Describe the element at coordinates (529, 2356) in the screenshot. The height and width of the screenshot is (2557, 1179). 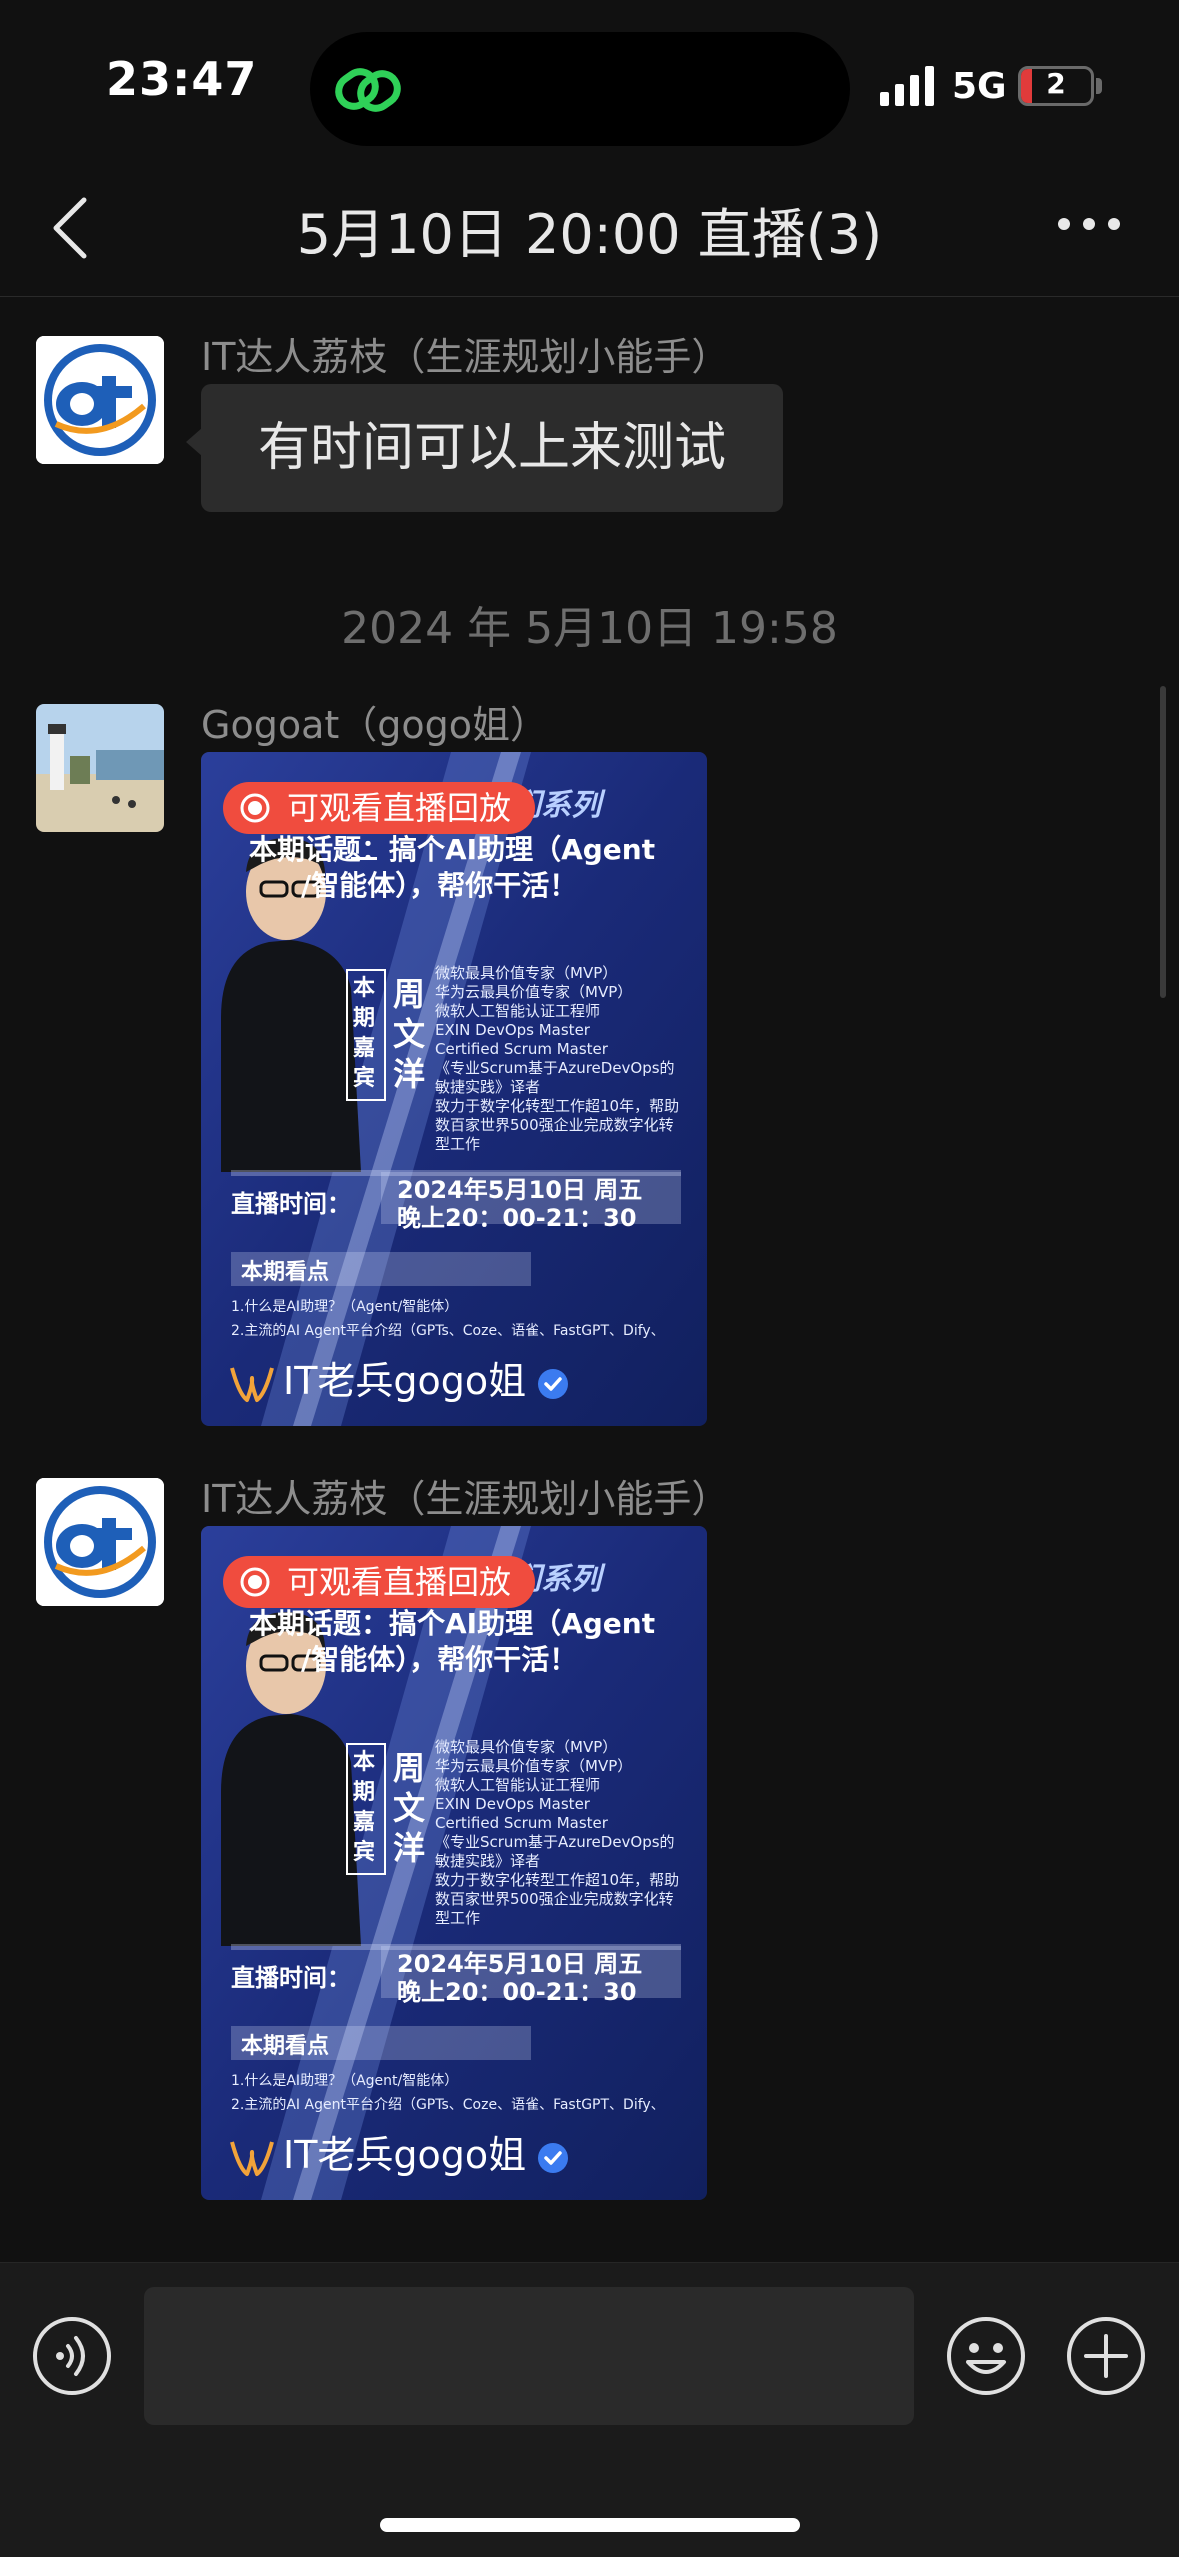
I see `message-input` at that location.